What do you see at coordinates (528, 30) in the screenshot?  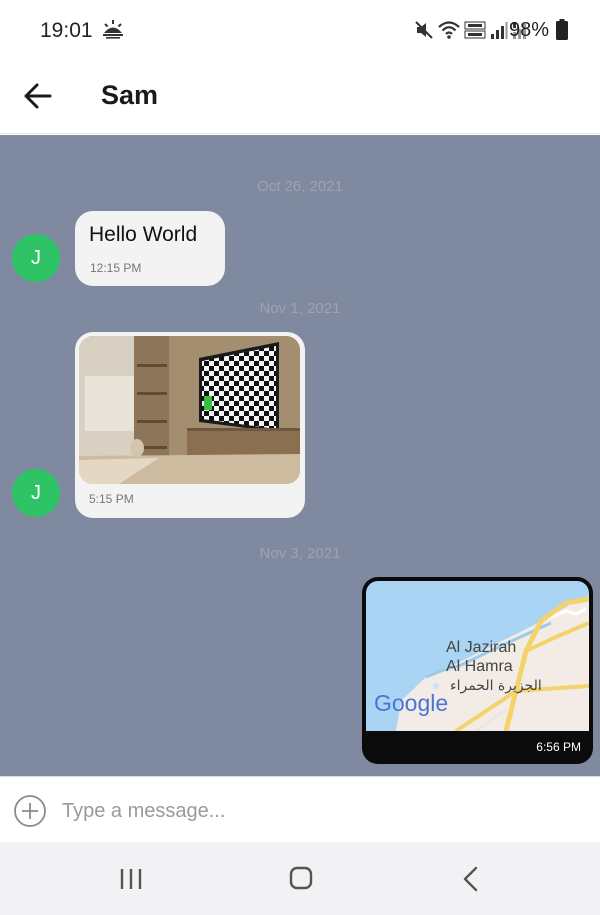 I see `battery-percentage: 98%` at bounding box center [528, 30].